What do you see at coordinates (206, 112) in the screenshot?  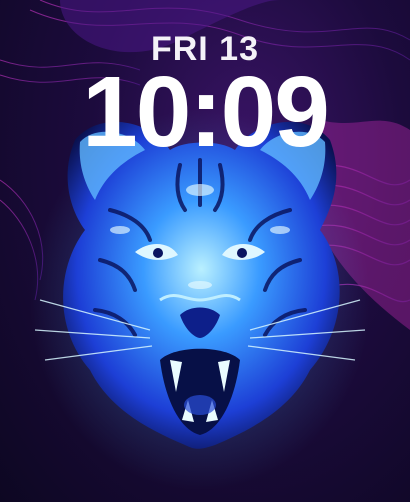 I see `lock-screen-clock: 10:09` at bounding box center [206, 112].